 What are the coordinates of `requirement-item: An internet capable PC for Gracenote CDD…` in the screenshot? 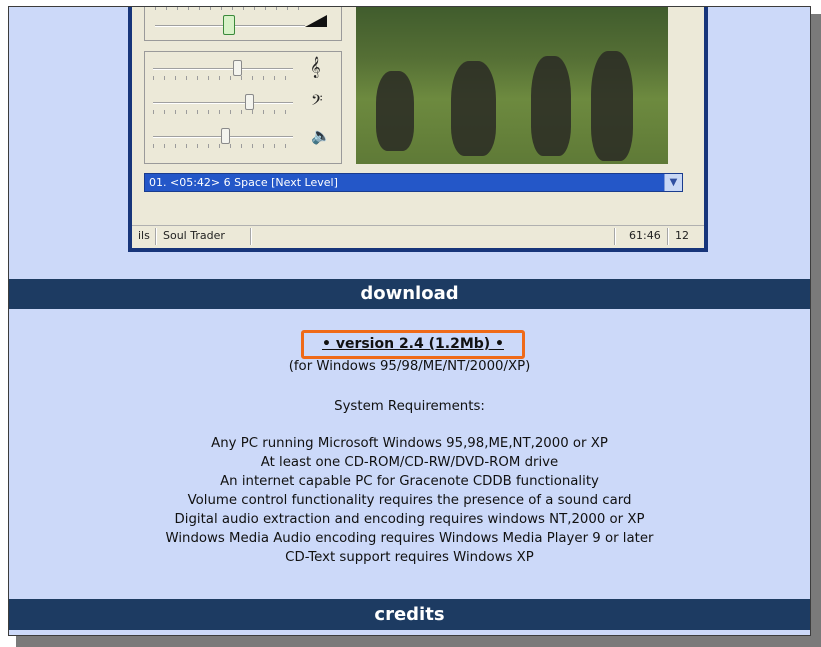 It's located at (409, 481).